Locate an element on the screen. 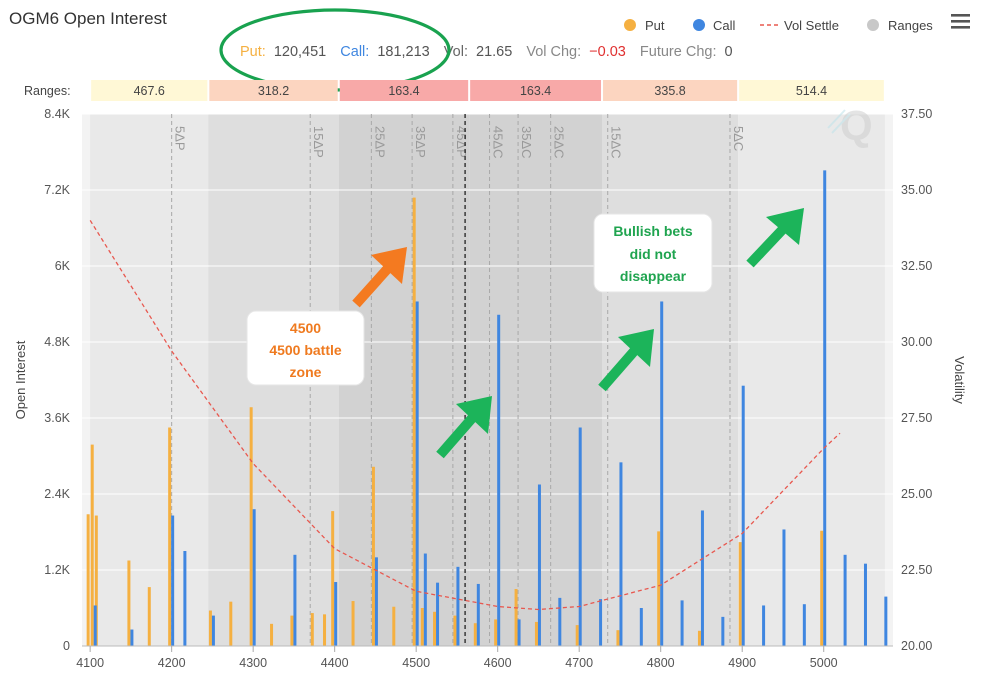 This screenshot has width=981, height=683. x-tick-label: 4500 is located at coordinates (416, 663).